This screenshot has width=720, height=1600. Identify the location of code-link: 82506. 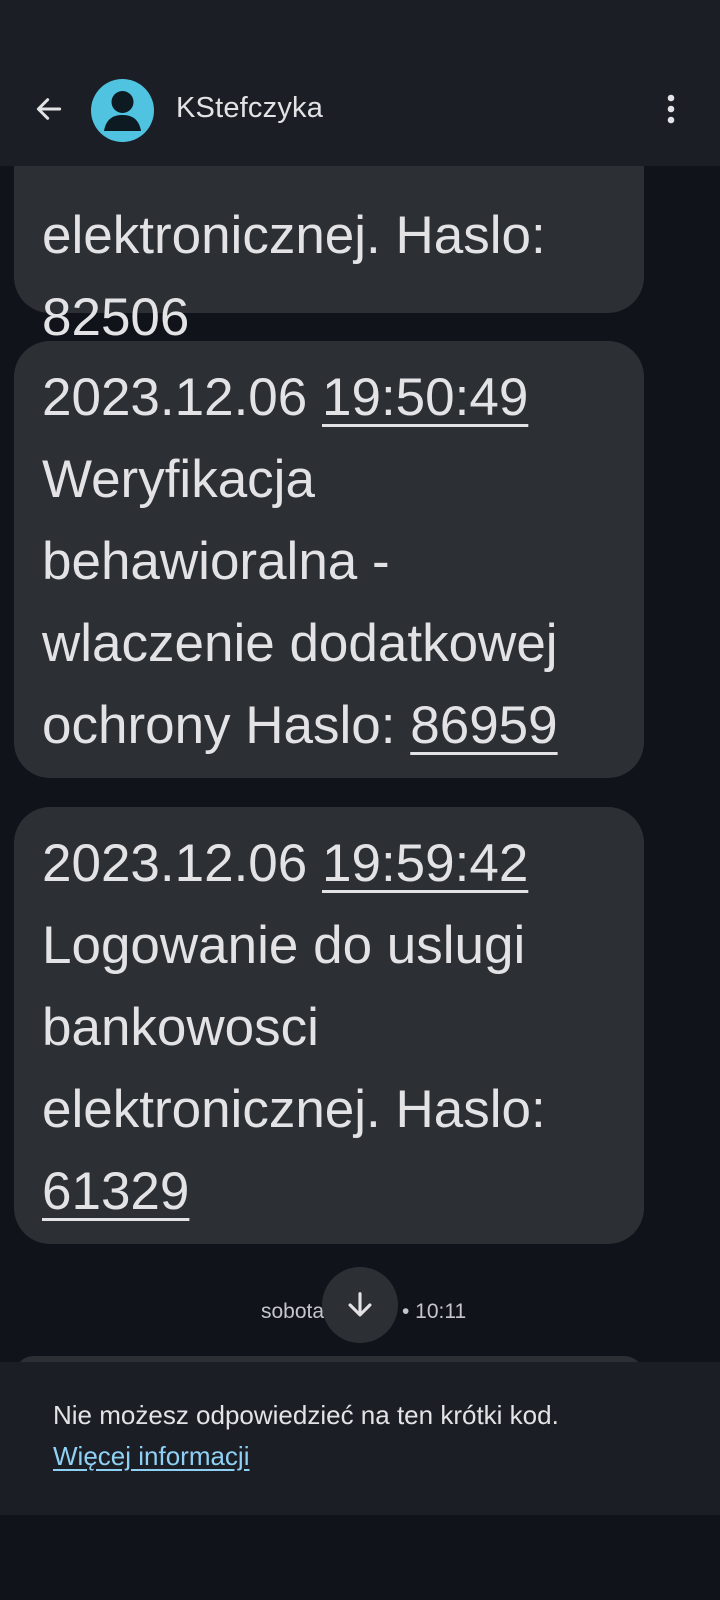
(115, 317).